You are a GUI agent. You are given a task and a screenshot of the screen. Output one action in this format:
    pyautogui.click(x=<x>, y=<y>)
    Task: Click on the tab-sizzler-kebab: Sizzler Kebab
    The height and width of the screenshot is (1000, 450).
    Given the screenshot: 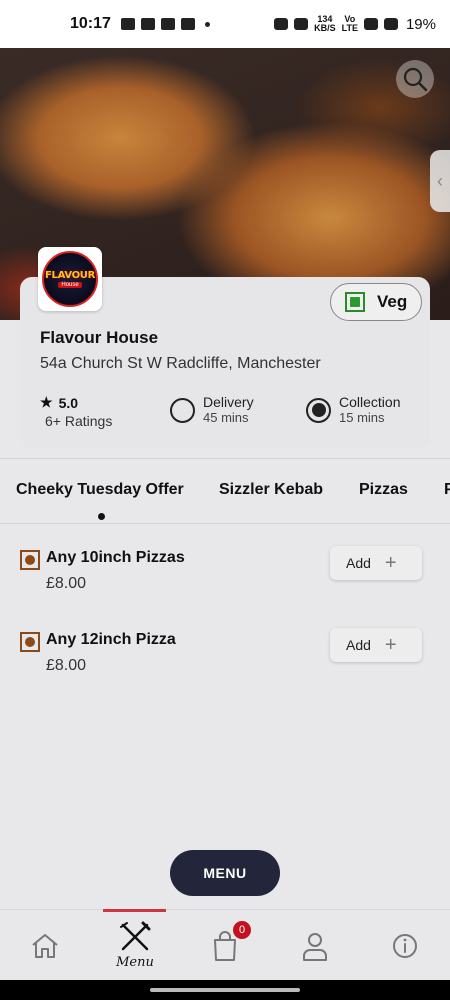 What is the action you would take?
    pyautogui.click(x=271, y=490)
    